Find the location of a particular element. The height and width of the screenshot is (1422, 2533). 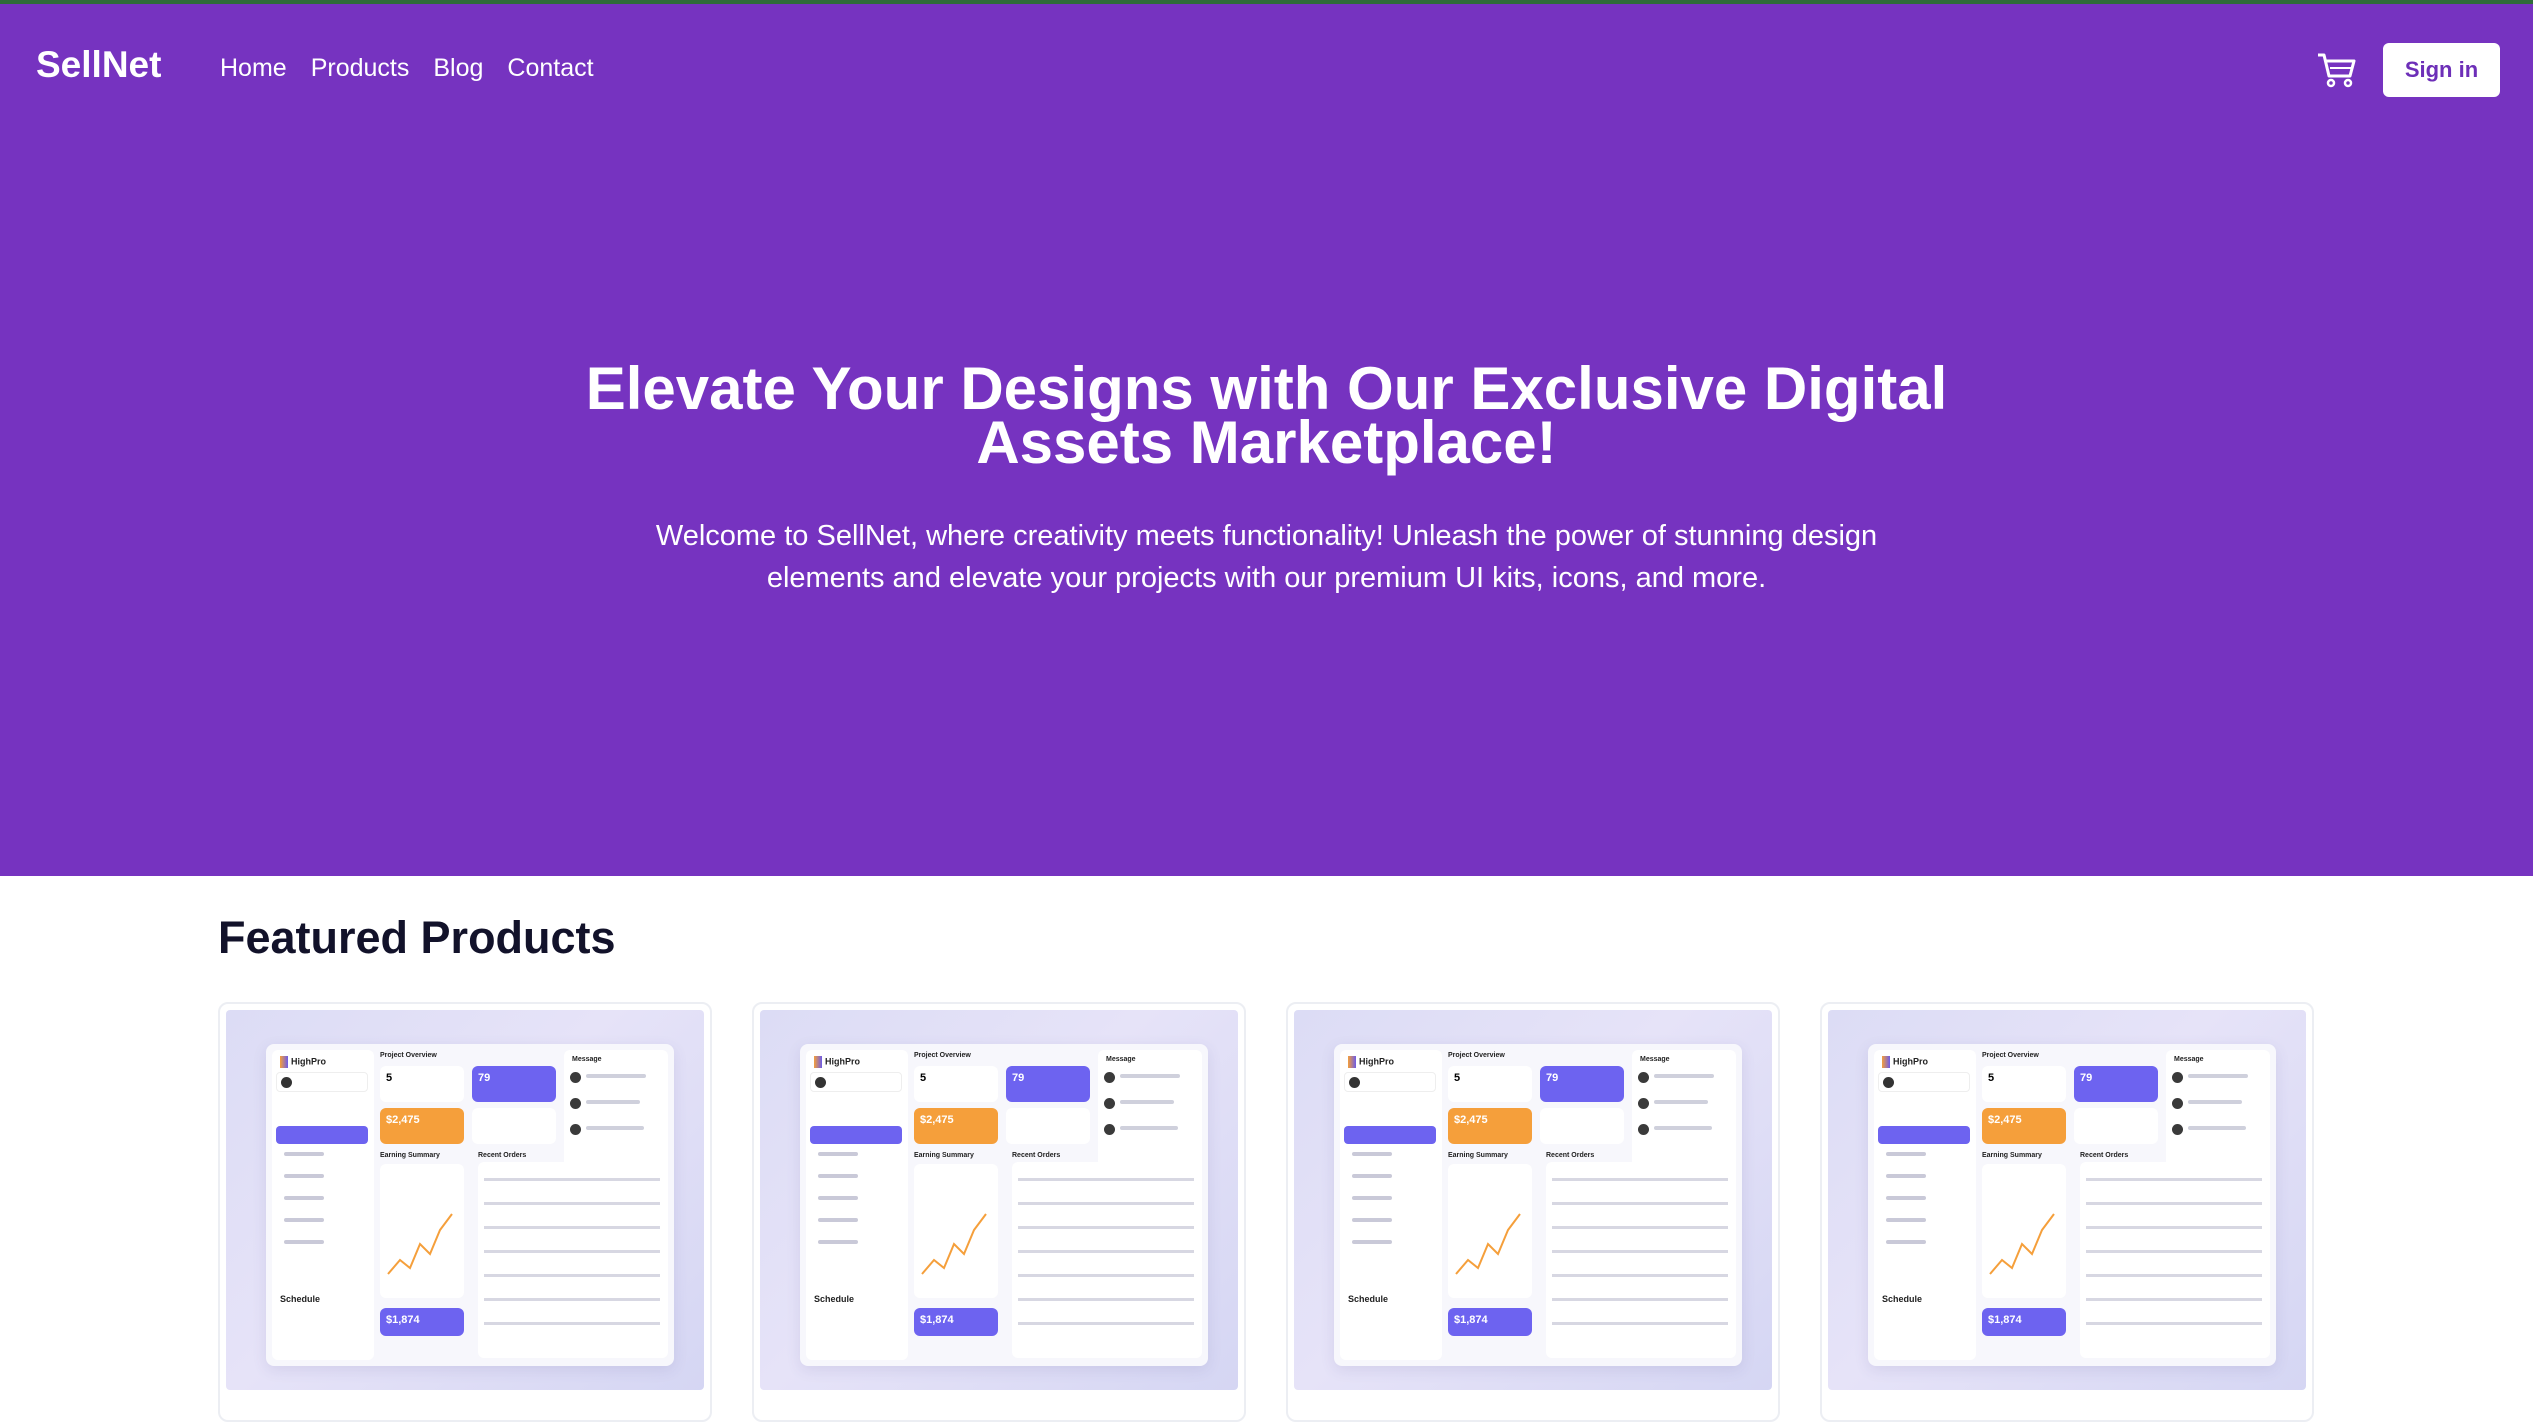

nav-blog: Blog is located at coordinates (458, 68).